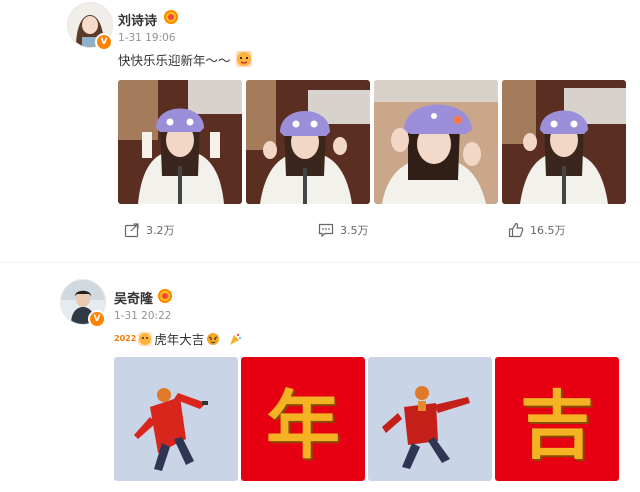 The image size is (640, 492). What do you see at coordinates (133, 297) in the screenshot?
I see `username: 吴奇隆` at bounding box center [133, 297].